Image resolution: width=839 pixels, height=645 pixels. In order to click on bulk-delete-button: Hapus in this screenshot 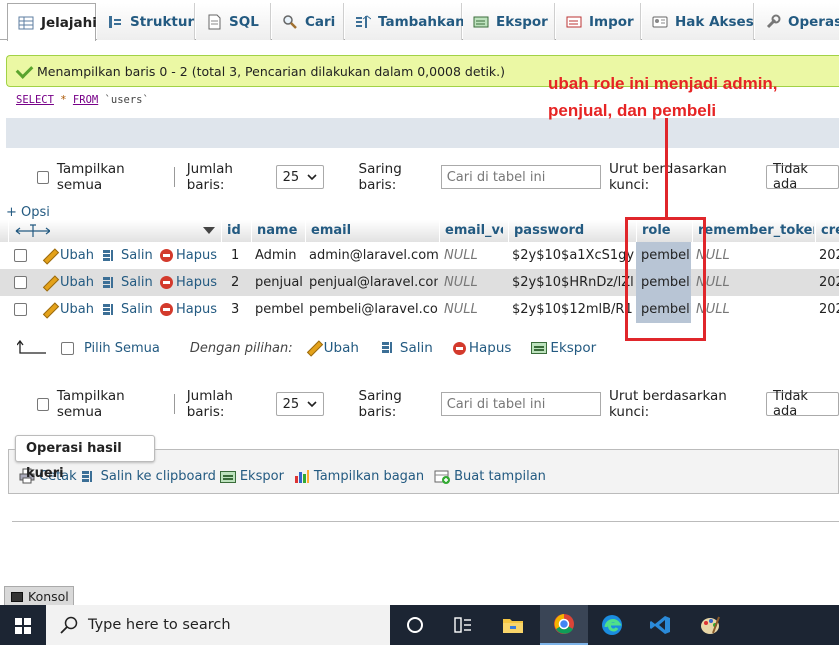, I will do `click(481, 348)`.